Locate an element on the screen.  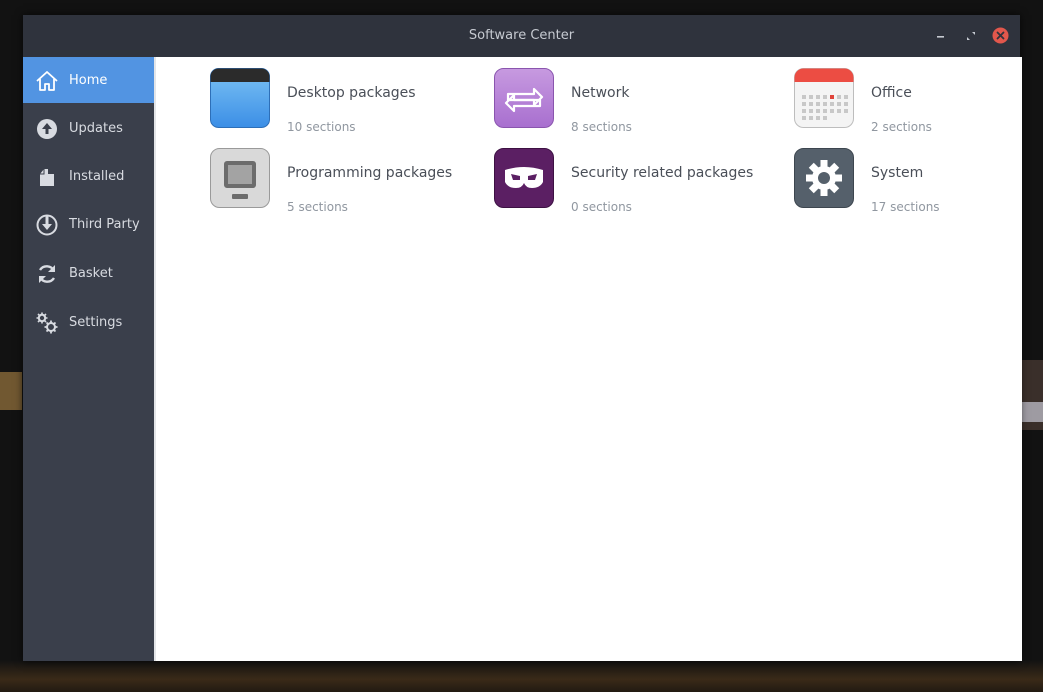
category-name: Security related packages is located at coordinates (662, 173).